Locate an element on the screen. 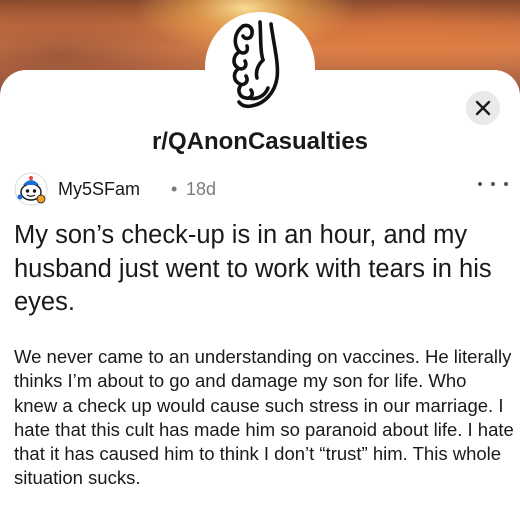 This screenshot has width=520, height=520. author-username: My5SFam is located at coordinates (99, 189).